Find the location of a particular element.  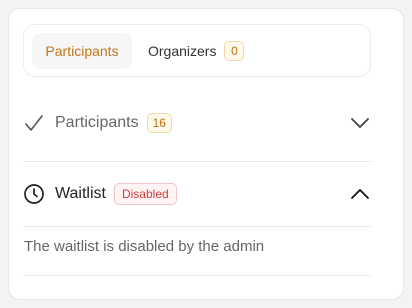

chevron-up-icon is located at coordinates (360, 194).